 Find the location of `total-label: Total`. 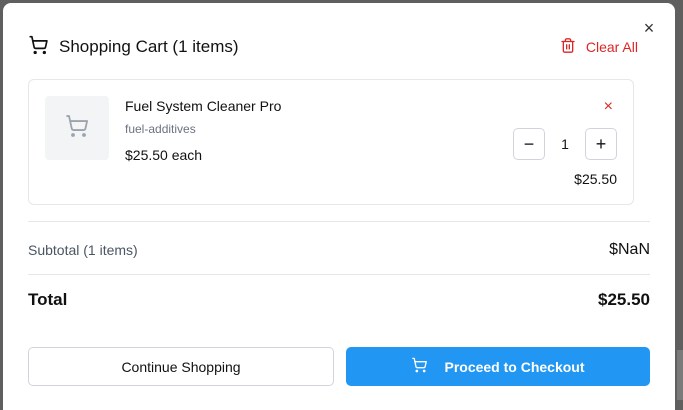

total-label: Total is located at coordinates (48, 299).